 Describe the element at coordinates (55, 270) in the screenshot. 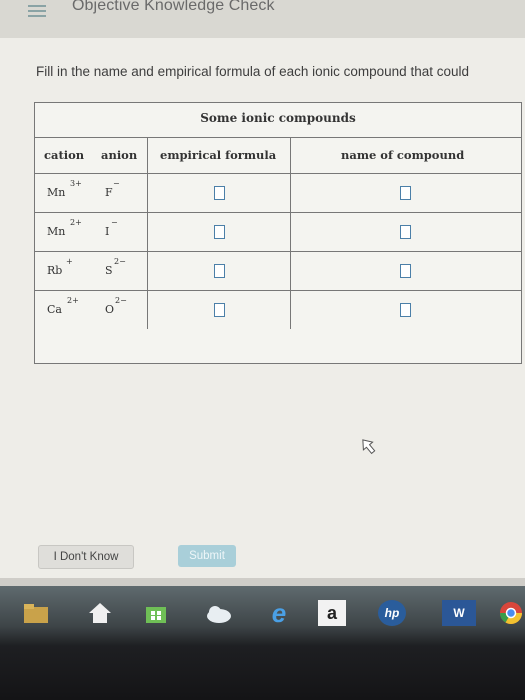

I see `cation-symbol: Rb` at that location.